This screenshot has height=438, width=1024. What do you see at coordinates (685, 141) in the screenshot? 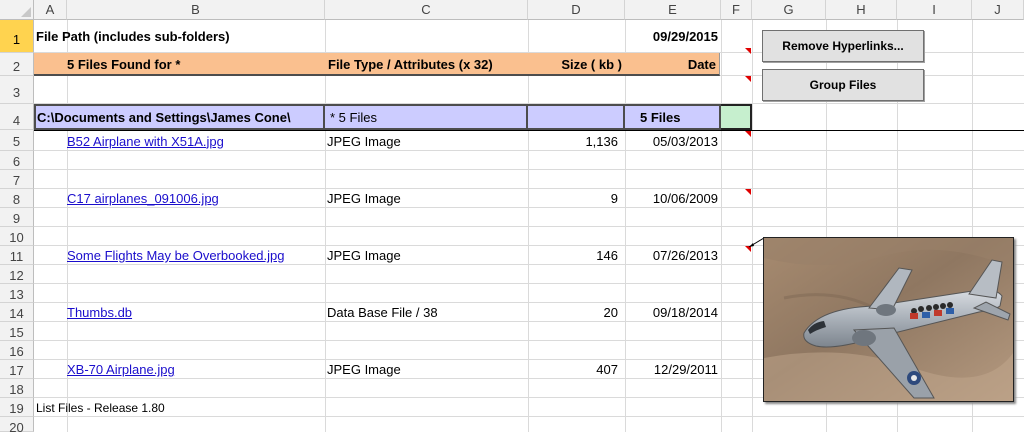
I see `file-date: 05/03/2013` at bounding box center [685, 141].